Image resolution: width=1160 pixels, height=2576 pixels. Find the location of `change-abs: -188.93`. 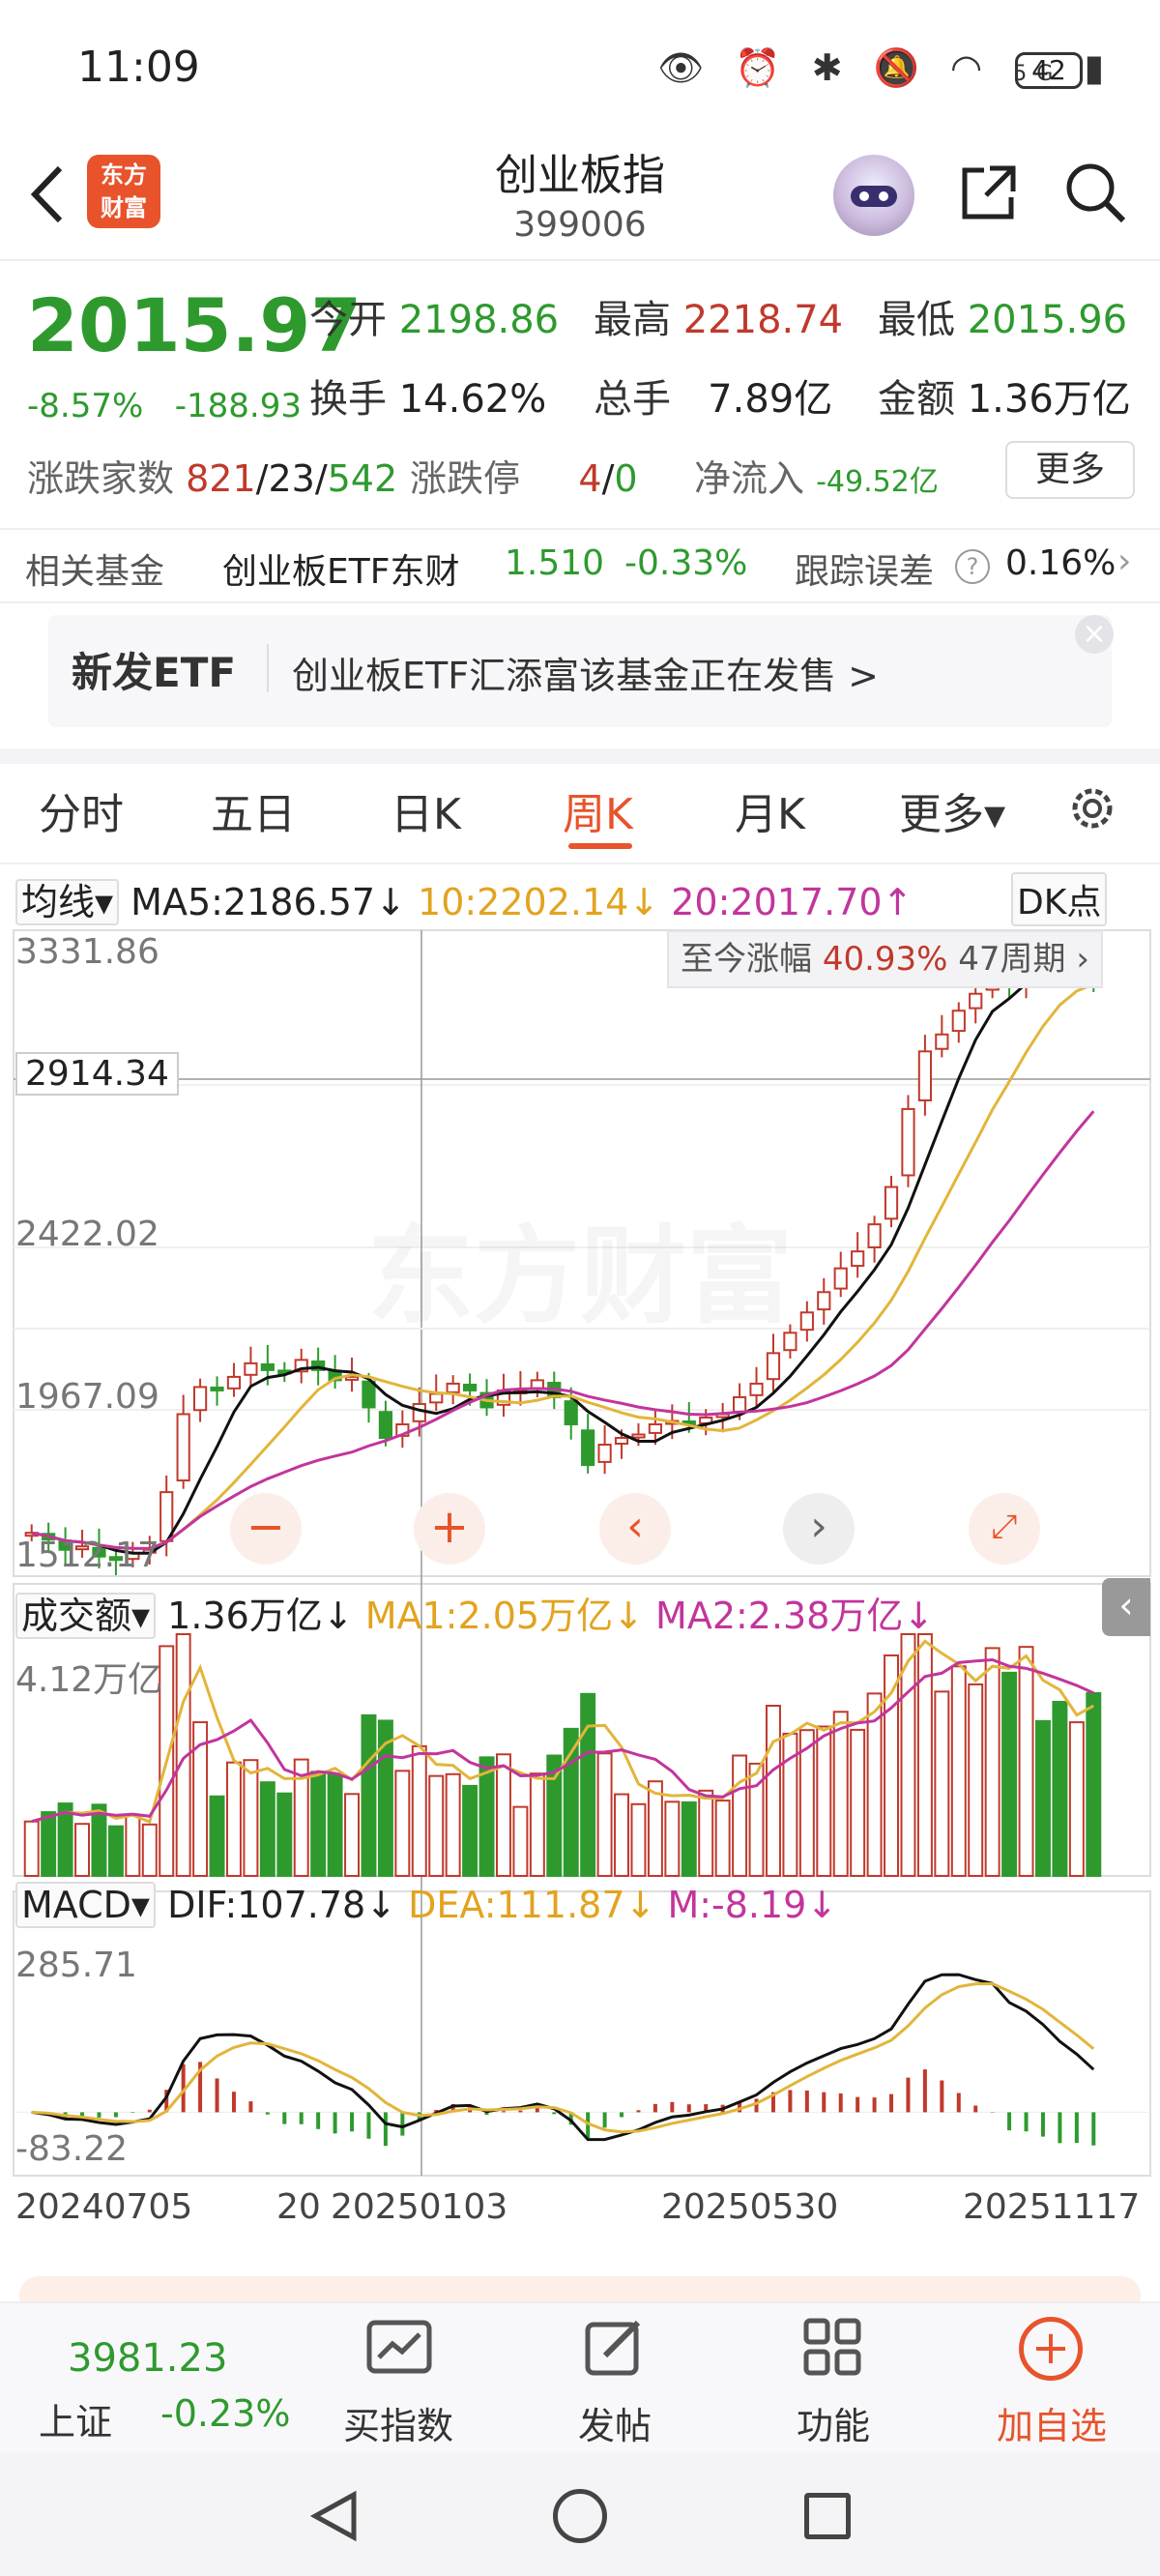

change-abs: -188.93 is located at coordinates (238, 406).